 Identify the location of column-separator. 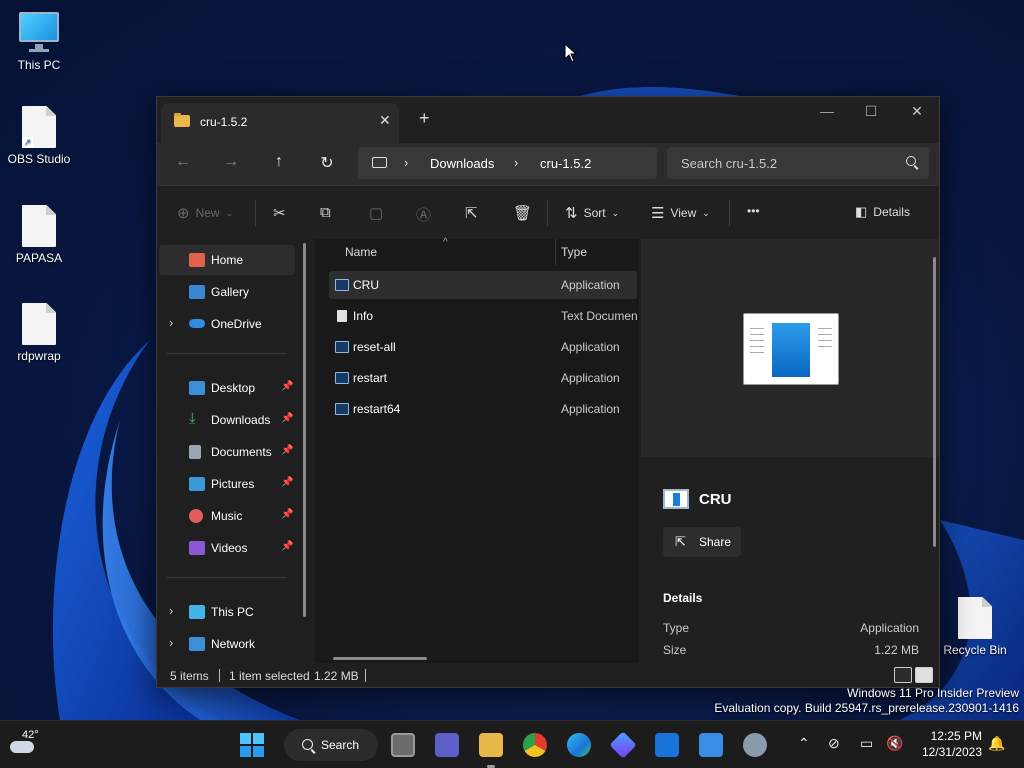
(555, 252).